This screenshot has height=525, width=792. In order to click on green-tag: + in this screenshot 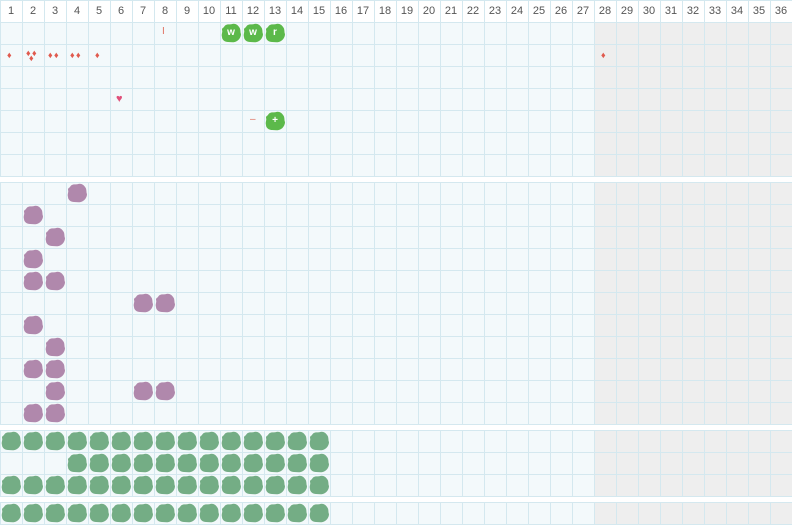, I will do `click(275, 121)`.